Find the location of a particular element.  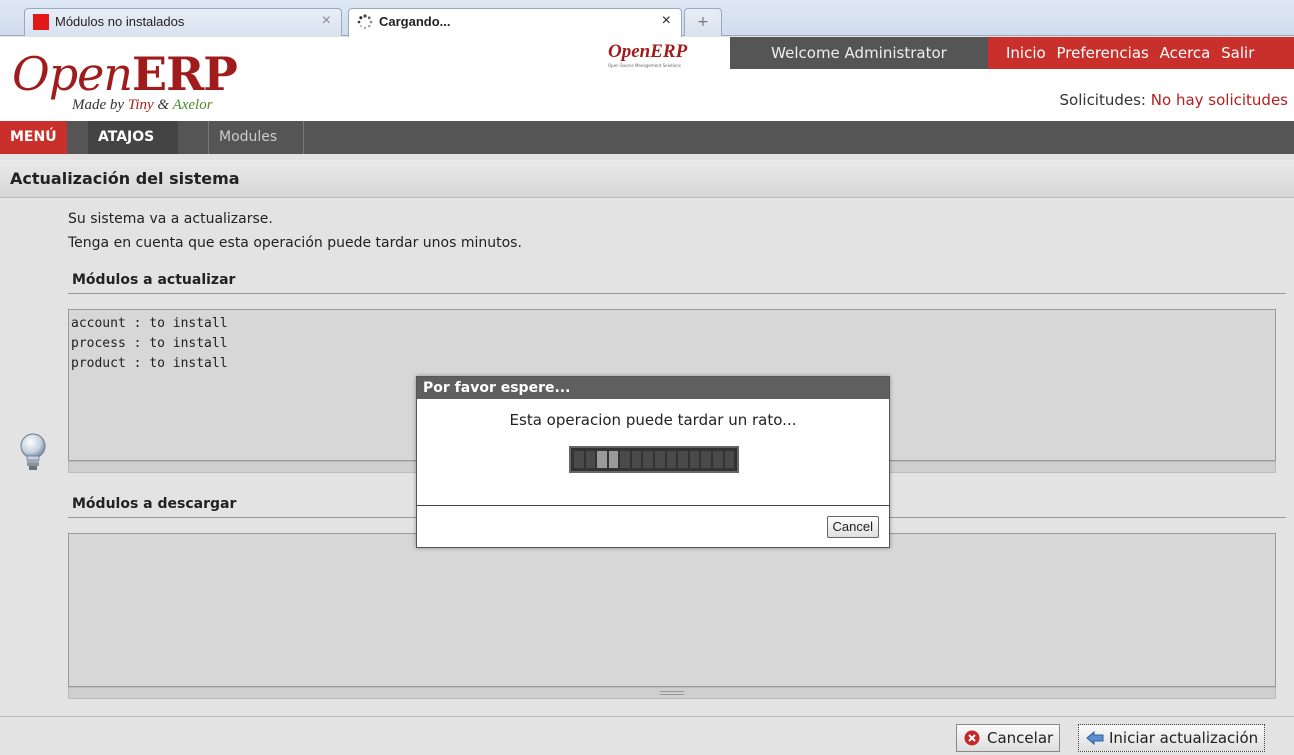

section-modules-download-label: Módulos a descargar is located at coordinates (154, 504).